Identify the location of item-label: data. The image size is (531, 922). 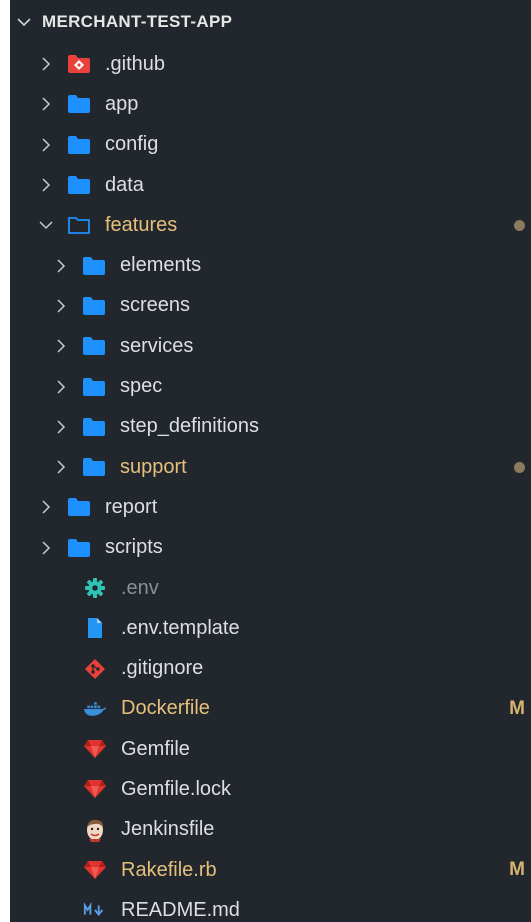
(124, 184).